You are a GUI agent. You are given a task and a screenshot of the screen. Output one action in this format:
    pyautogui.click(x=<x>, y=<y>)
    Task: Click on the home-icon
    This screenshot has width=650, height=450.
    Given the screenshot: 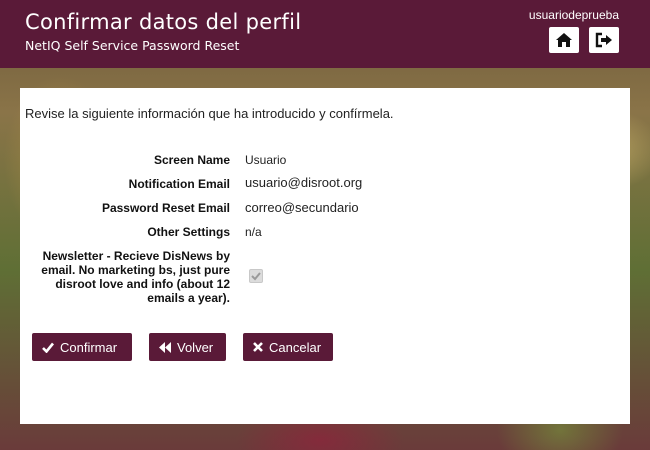 What is the action you would take?
    pyautogui.click(x=564, y=40)
    